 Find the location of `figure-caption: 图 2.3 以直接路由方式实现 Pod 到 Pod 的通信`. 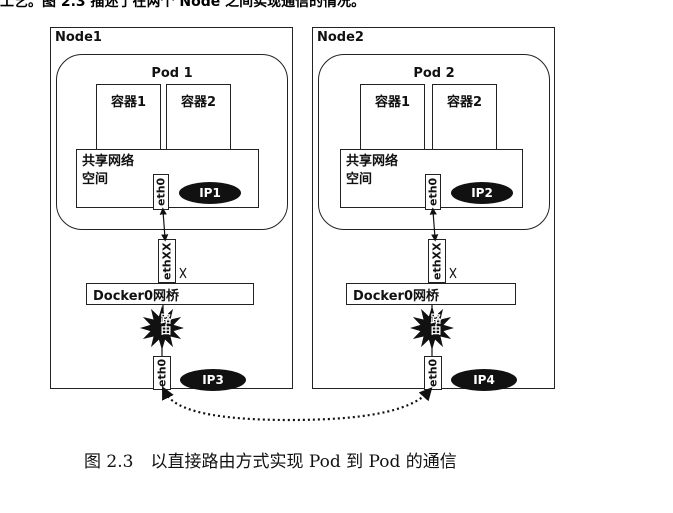

figure-caption: 图 2.3 以直接路由方式实现 Pod 到 Pod 的通信 is located at coordinates (270, 462).